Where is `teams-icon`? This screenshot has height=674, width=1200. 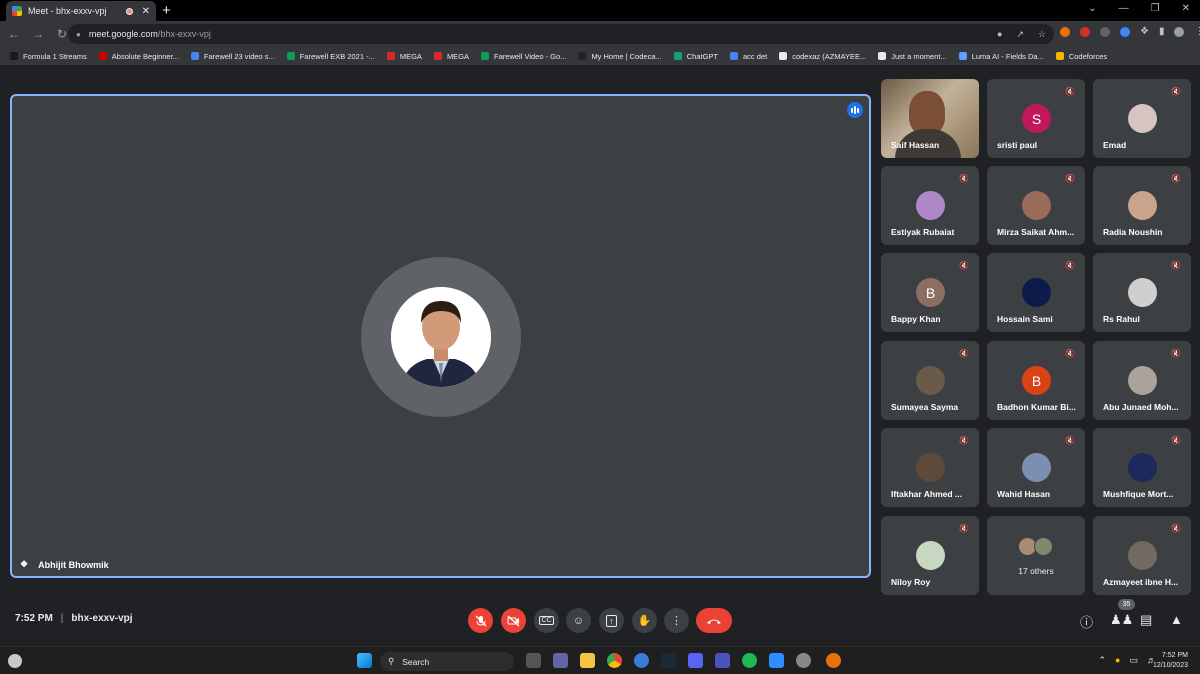 teams-icon is located at coordinates (722, 660).